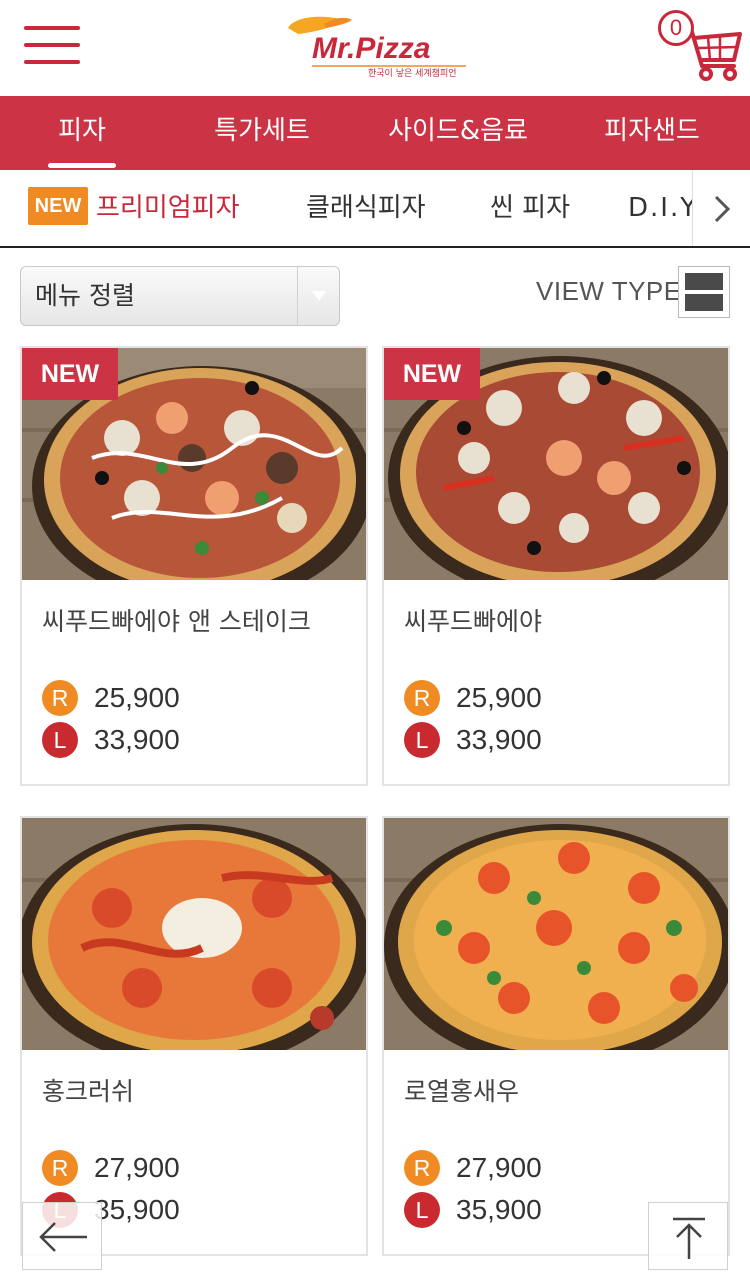 This screenshot has width=750, height=1285. What do you see at coordinates (704, 292) in the screenshot?
I see `view-type-toggle-button` at bounding box center [704, 292].